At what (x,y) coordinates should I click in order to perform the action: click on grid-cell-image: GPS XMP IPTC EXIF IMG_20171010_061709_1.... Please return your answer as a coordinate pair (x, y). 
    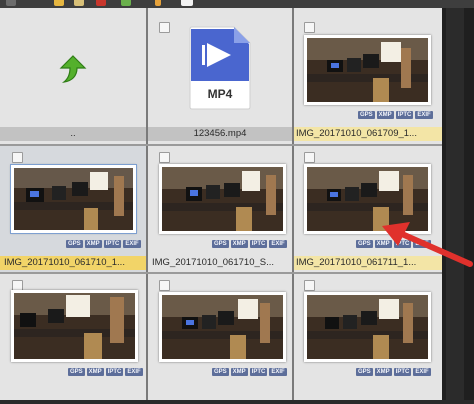
    Looking at the image, I should click on (368, 76).